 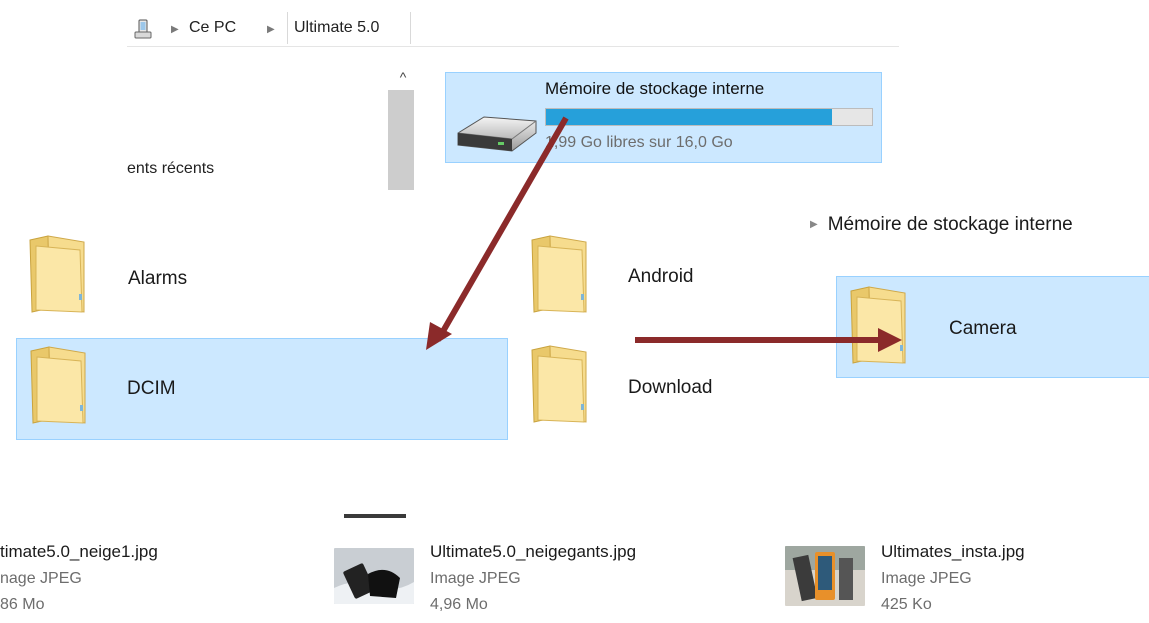 I want to click on breadcrumb-item-ce-pc: Ce PC, so click(x=212, y=28).